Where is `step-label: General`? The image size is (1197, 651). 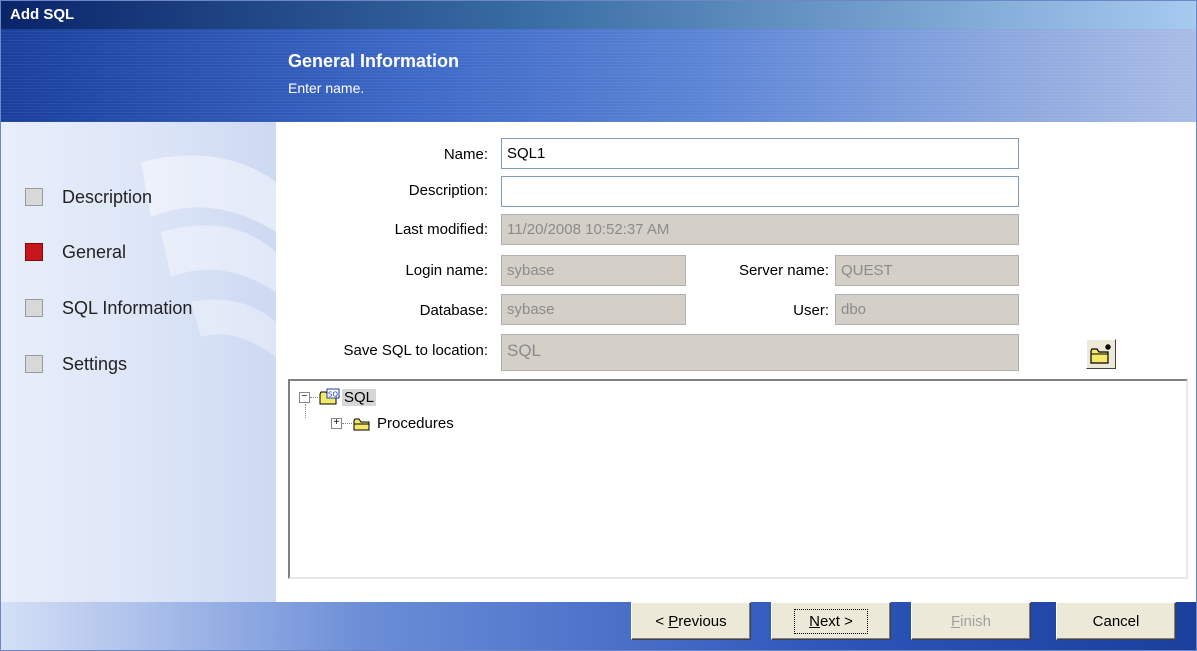 step-label: General is located at coordinates (94, 251).